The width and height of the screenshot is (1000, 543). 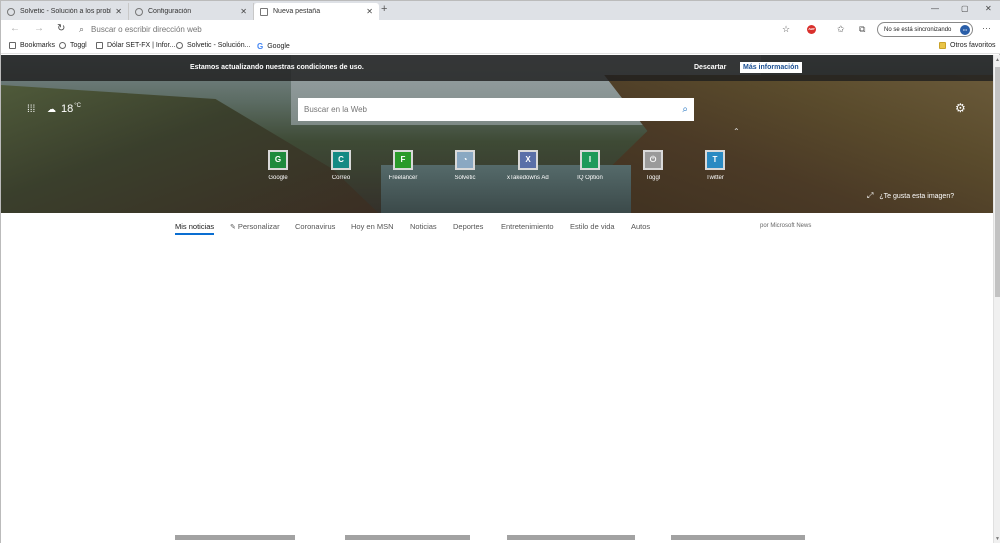 What do you see at coordinates (62, 45) in the screenshot?
I see `toggl-icon` at bounding box center [62, 45].